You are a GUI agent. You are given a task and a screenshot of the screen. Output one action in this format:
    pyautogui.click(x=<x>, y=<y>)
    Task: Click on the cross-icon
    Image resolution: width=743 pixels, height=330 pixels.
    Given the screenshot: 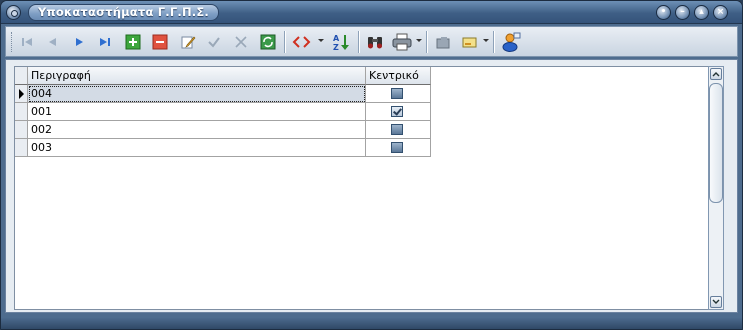 What is the action you would take?
    pyautogui.click(x=241, y=42)
    